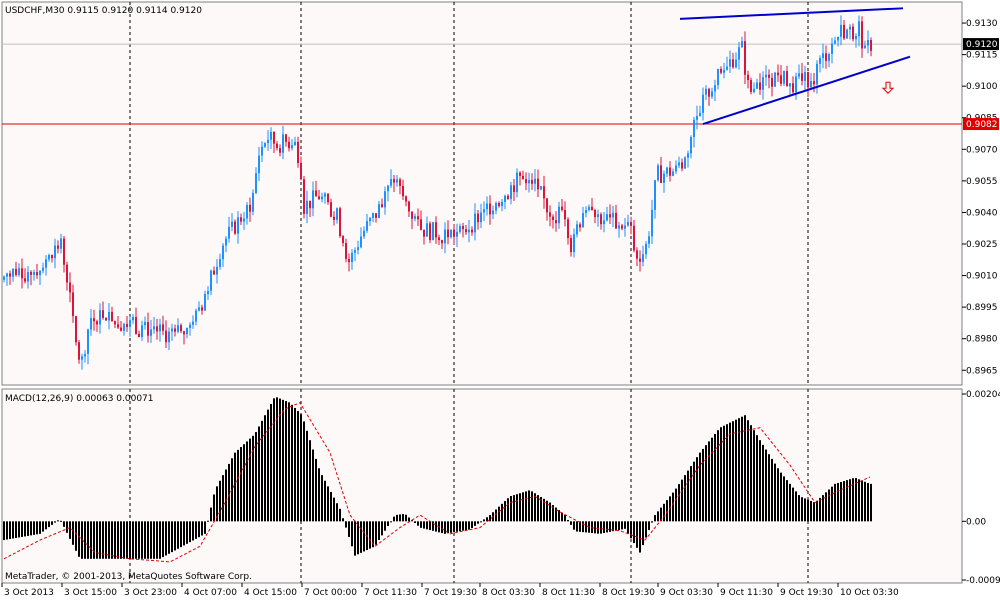 The width and height of the screenshot is (1000, 600). Describe the element at coordinates (450, 593) in the screenshot. I see `time-tick-label: 7 Oct 19:30` at that location.